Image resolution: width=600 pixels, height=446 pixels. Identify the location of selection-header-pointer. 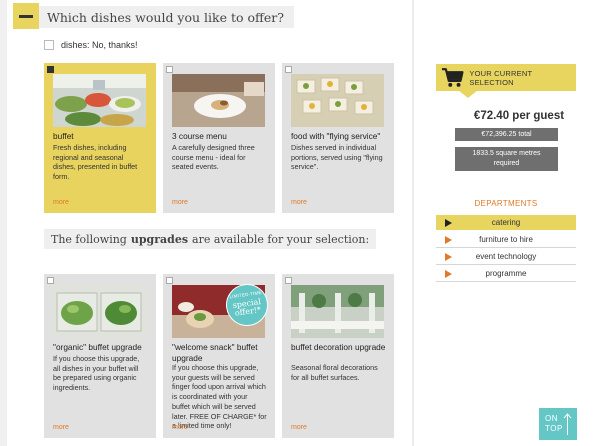
(468, 94).